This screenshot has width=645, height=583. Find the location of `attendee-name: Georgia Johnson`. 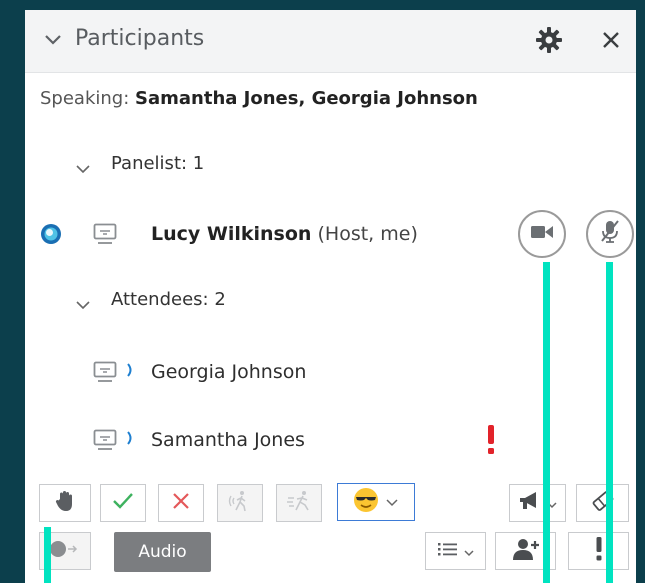

attendee-name: Georgia Johnson is located at coordinates (229, 372).